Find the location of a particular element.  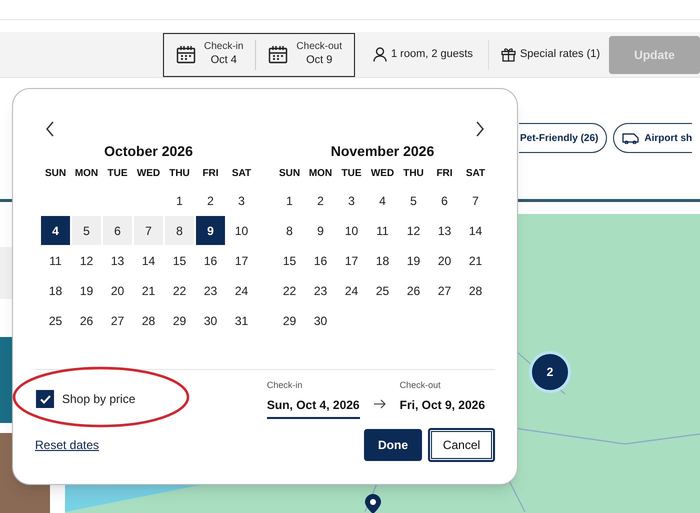

date-tab: Check-out Fri, Oct 9, 2026 is located at coordinates (442, 399).